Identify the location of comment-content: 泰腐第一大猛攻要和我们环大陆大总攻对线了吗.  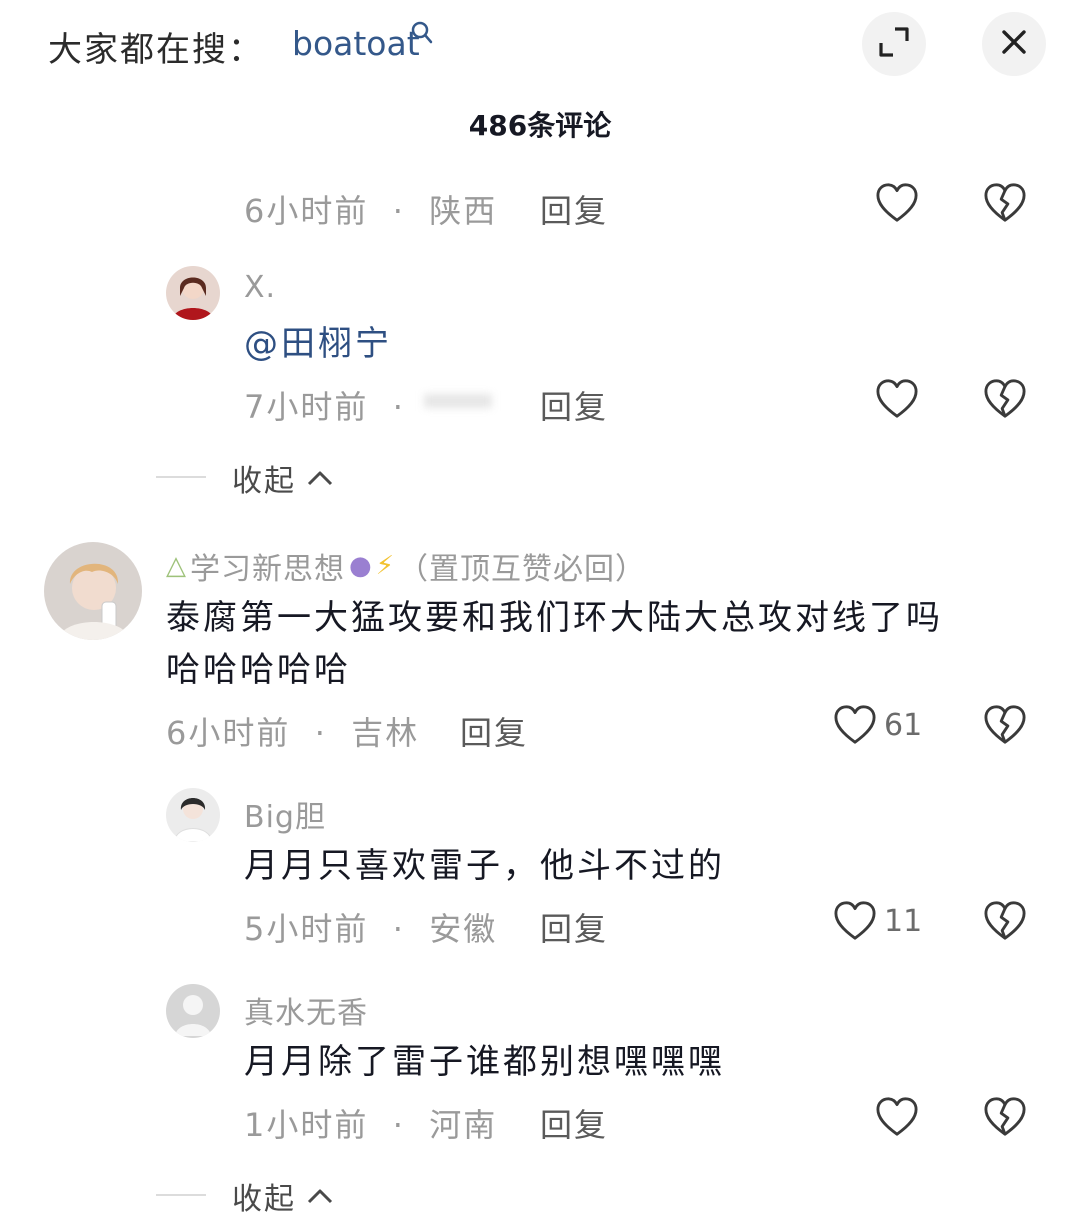
(554, 618).